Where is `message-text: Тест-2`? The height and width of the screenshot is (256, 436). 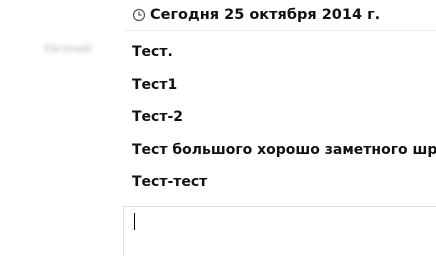 message-text: Тест-2 is located at coordinates (158, 117).